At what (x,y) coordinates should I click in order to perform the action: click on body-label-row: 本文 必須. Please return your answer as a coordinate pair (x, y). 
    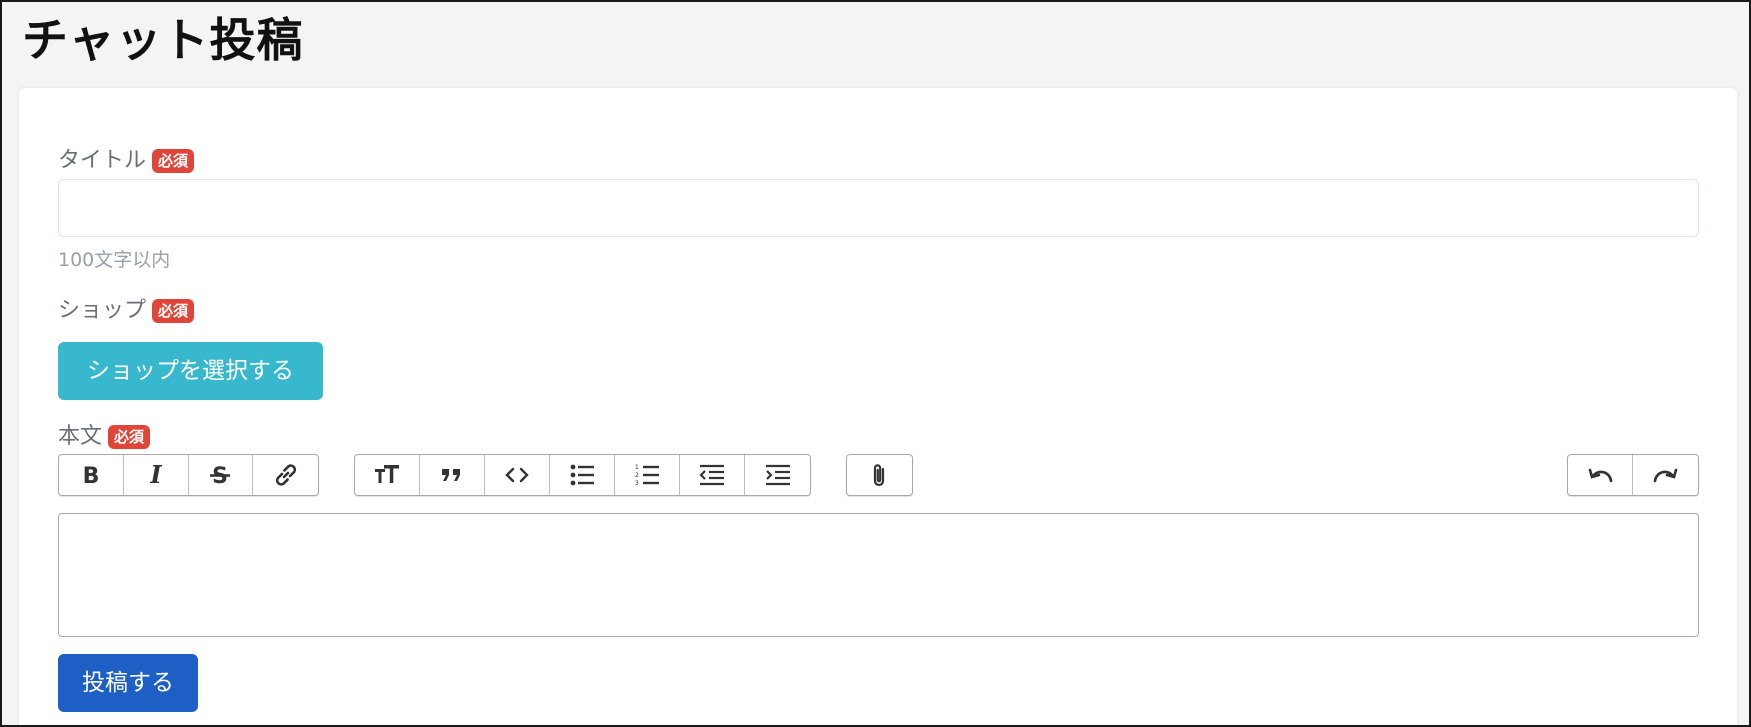
    Looking at the image, I should click on (104, 437).